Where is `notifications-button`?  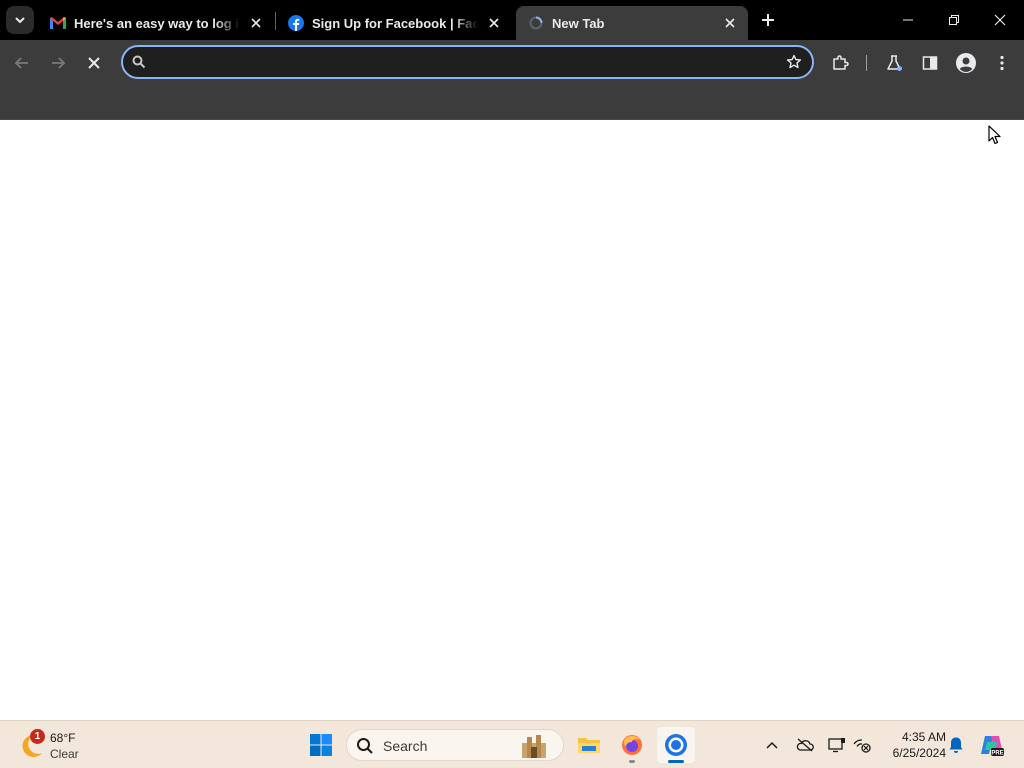 notifications-button is located at coordinates (956, 745).